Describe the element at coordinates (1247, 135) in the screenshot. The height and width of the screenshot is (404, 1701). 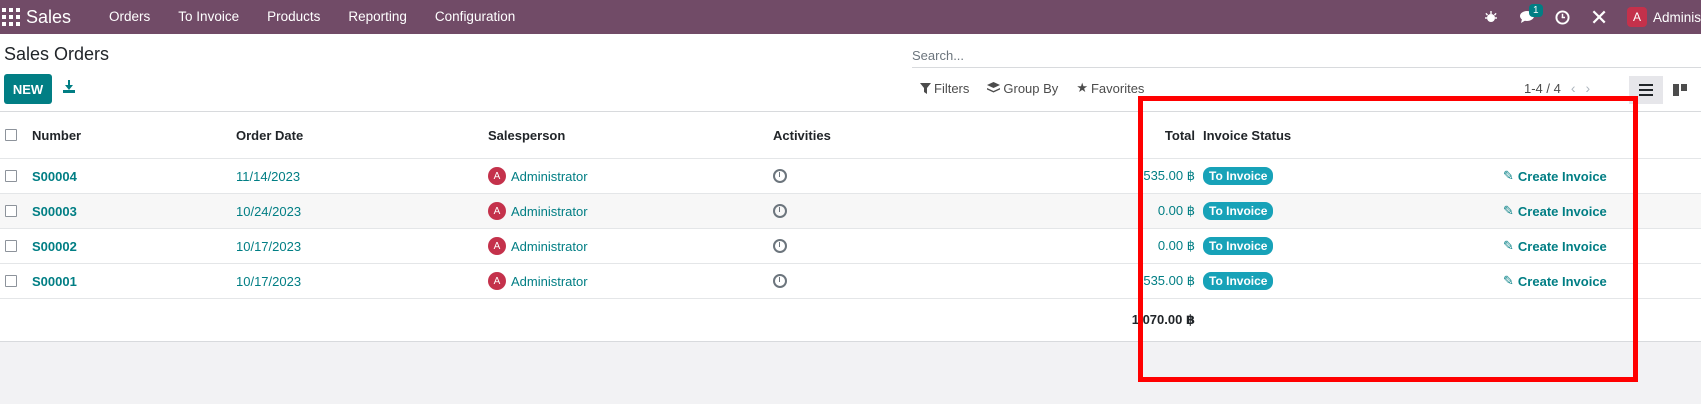
I see `column-header-invoice-status: Invoice Status` at that location.